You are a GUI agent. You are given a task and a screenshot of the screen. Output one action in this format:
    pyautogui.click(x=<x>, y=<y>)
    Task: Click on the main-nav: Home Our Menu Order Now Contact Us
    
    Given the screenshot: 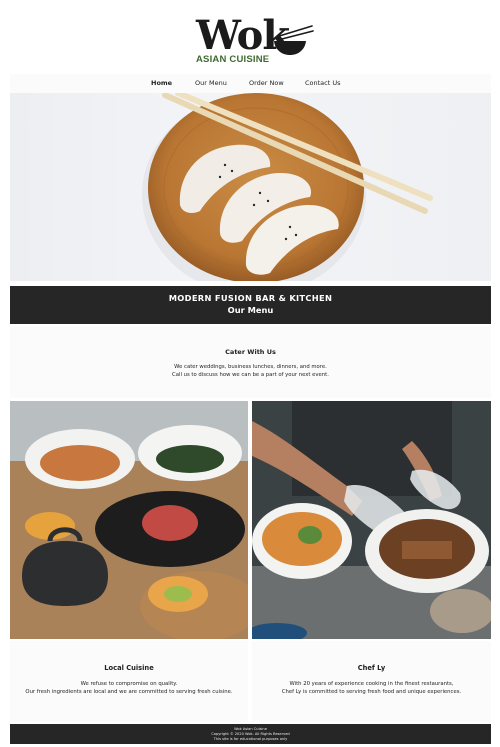 What is the action you would take?
    pyautogui.click(x=250, y=83)
    